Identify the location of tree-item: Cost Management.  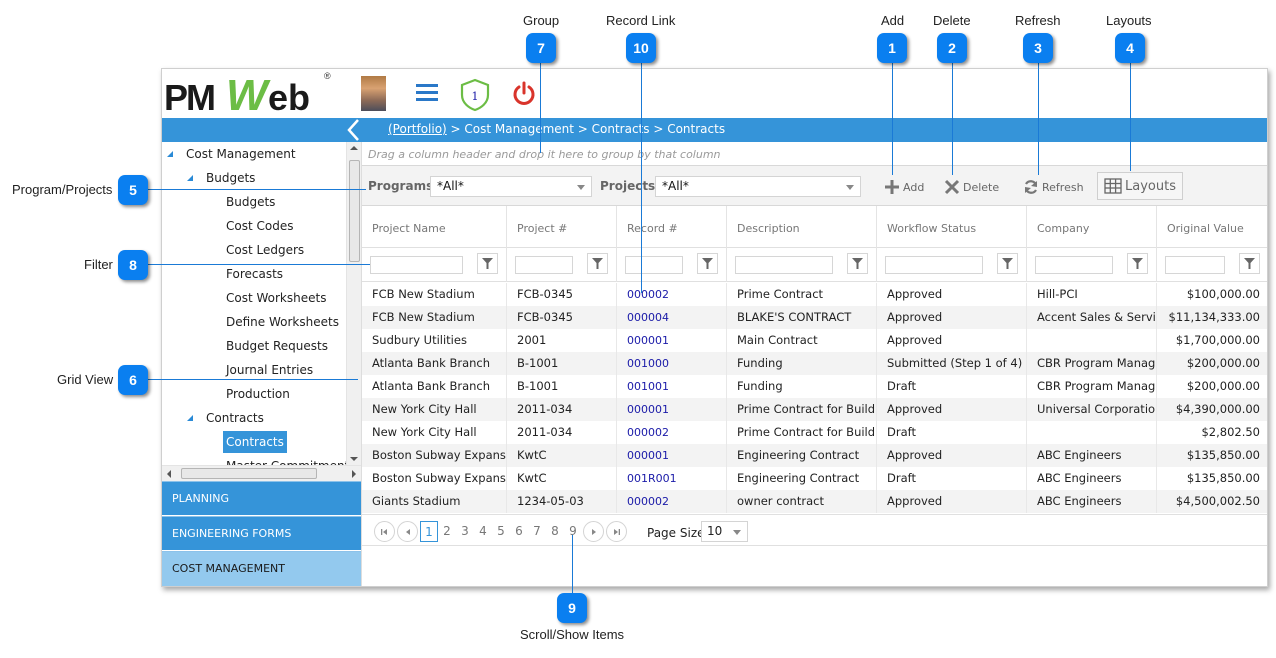
(231, 154).